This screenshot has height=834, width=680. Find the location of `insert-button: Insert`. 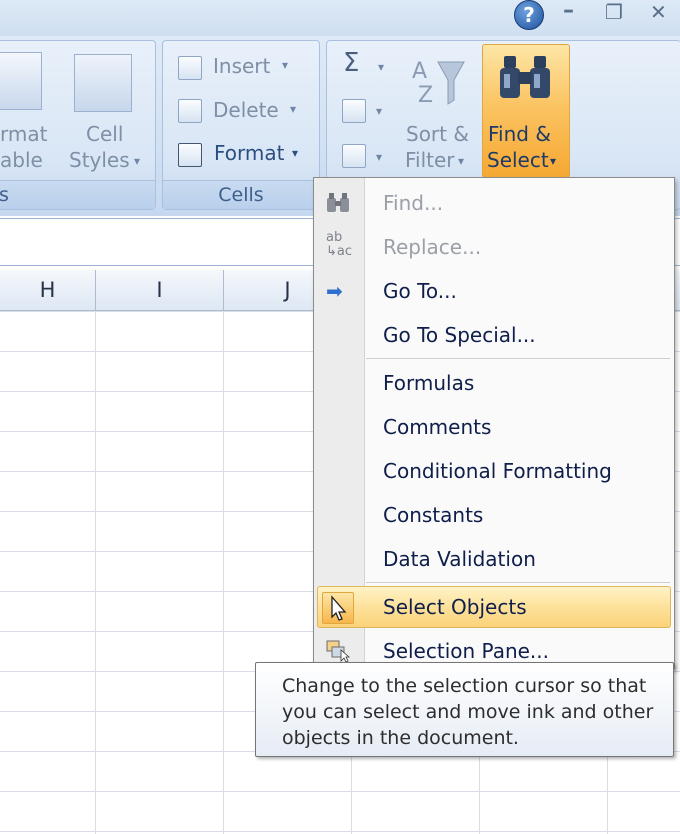

insert-button: Insert is located at coordinates (241, 66).